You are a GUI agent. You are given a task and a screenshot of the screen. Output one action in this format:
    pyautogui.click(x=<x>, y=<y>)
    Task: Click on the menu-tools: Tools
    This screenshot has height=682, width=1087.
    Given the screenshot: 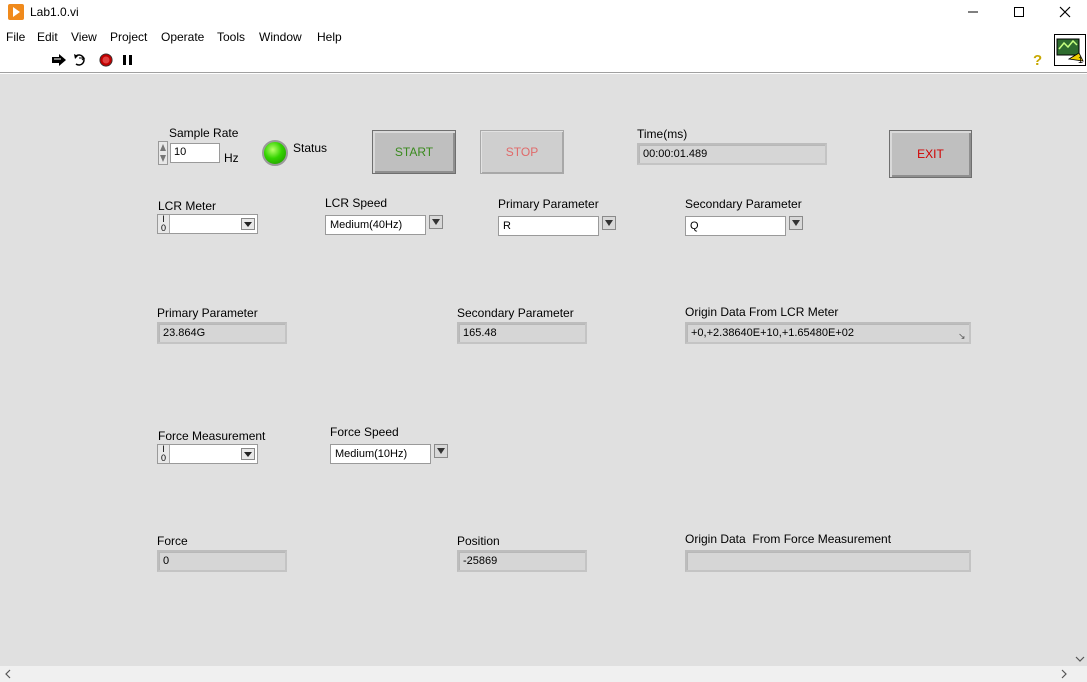 What is the action you would take?
    pyautogui.click(x=231, y=37)
    